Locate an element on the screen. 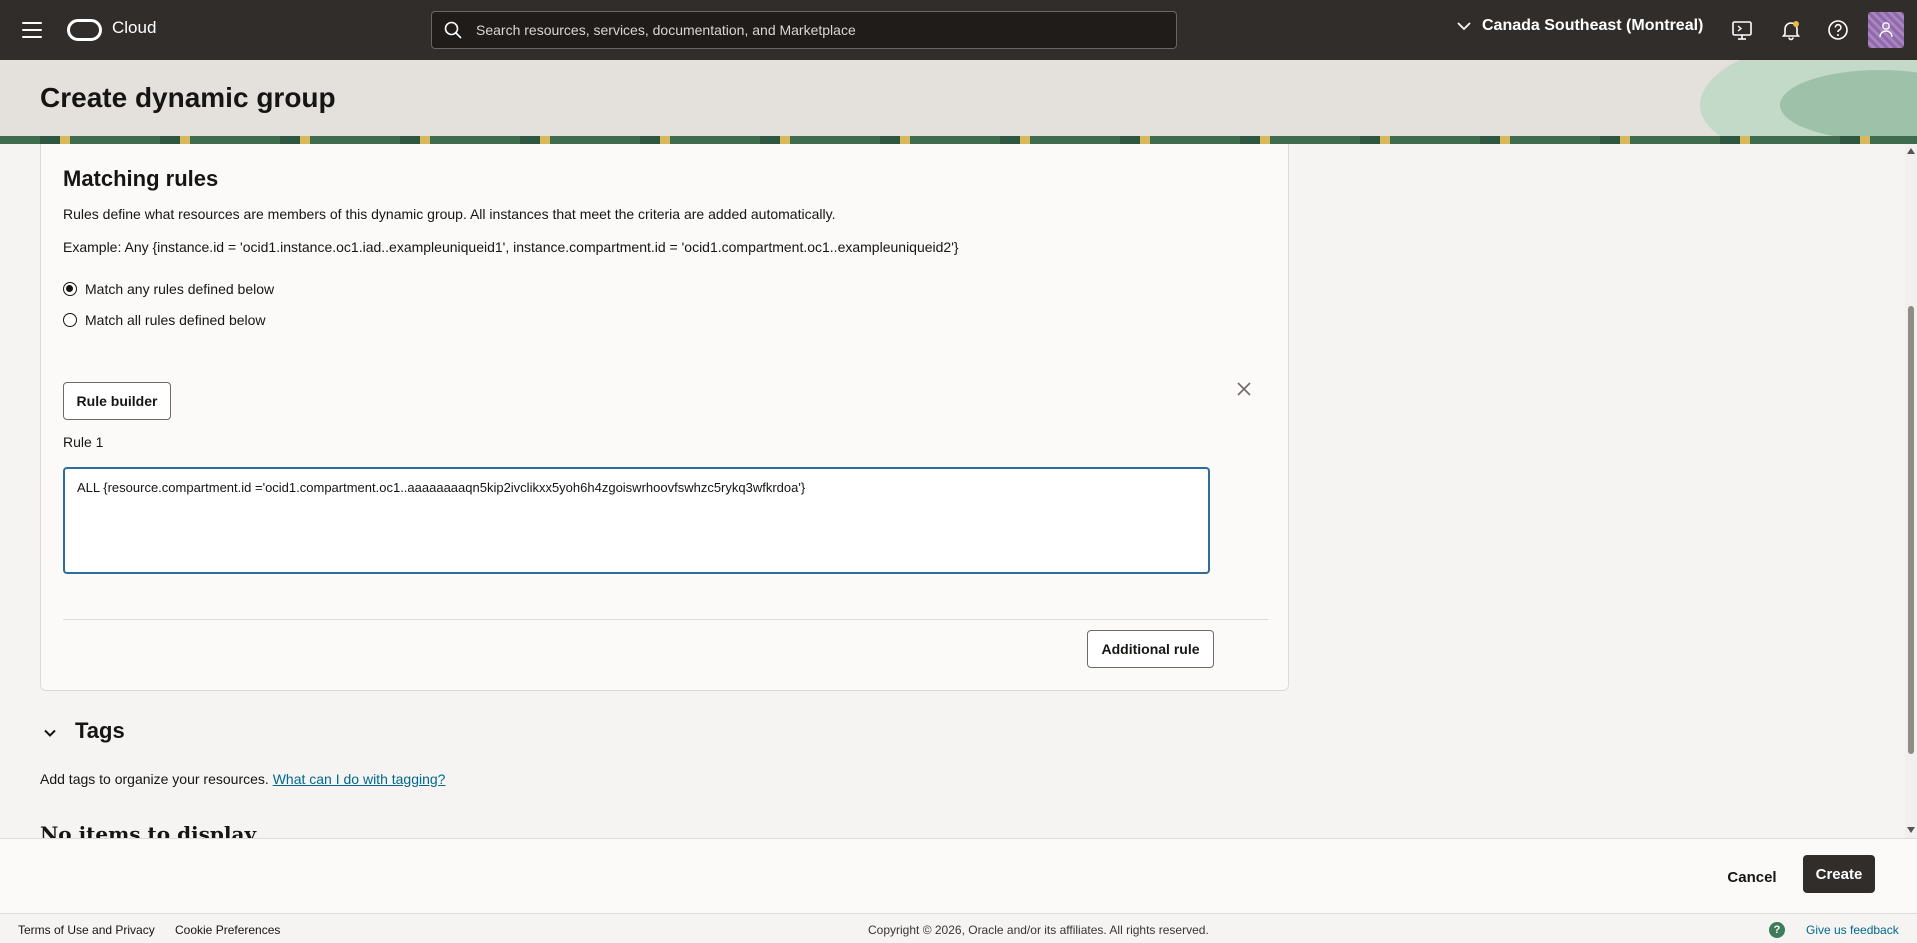 The image size is (1917, 943). terms-link: Terms of Use and Privacy is located at coordinates (86, 930).